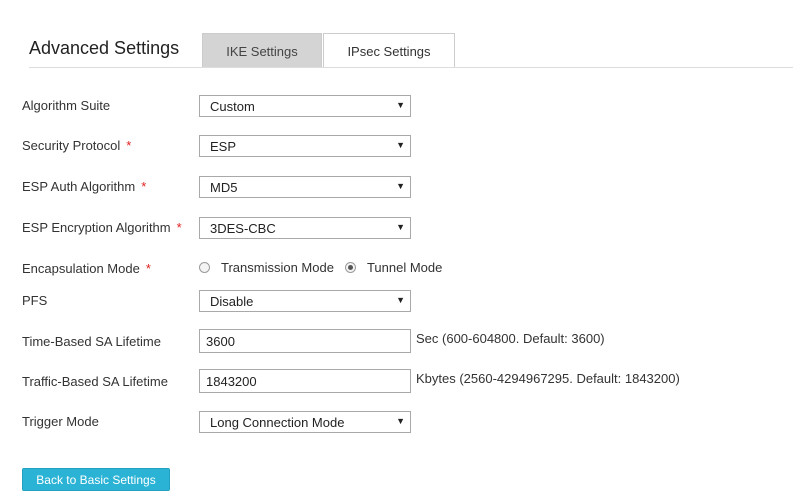 This screenshot has height=503, width=793. Describe the element at coordinates (71, 145) in the screenshot. I see `security-protocol-label-text: Security Protocol` at that location.